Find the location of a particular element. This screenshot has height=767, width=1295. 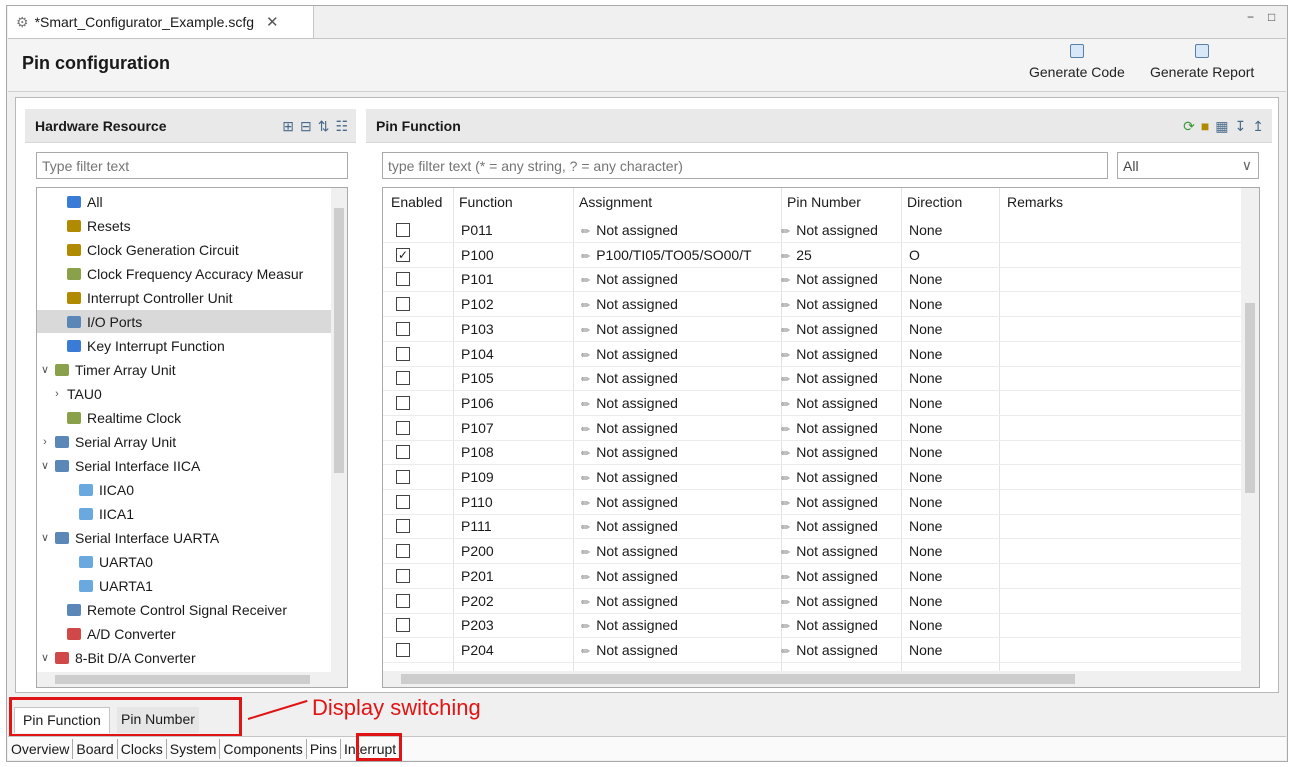

tab-pins: Pins is located at coordinates (324, 748).